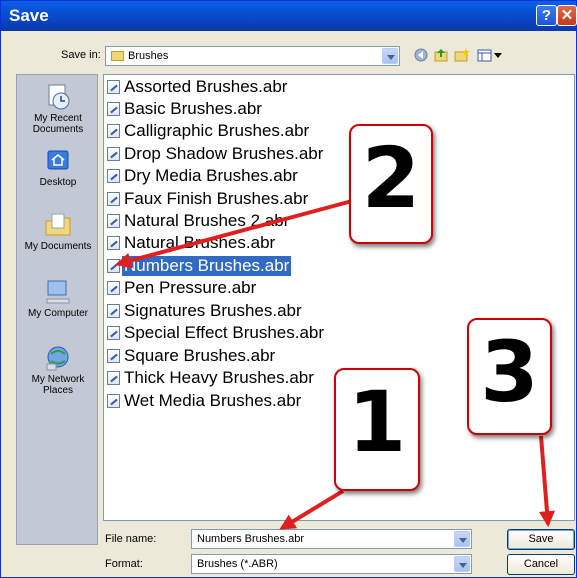 The width and height of the screenshot is (577, 578). What do you see at coordinates (207, 266) in the screenshot?
I see `file-name: Numbers Brushes.abr` at bounding box center [207, 266].